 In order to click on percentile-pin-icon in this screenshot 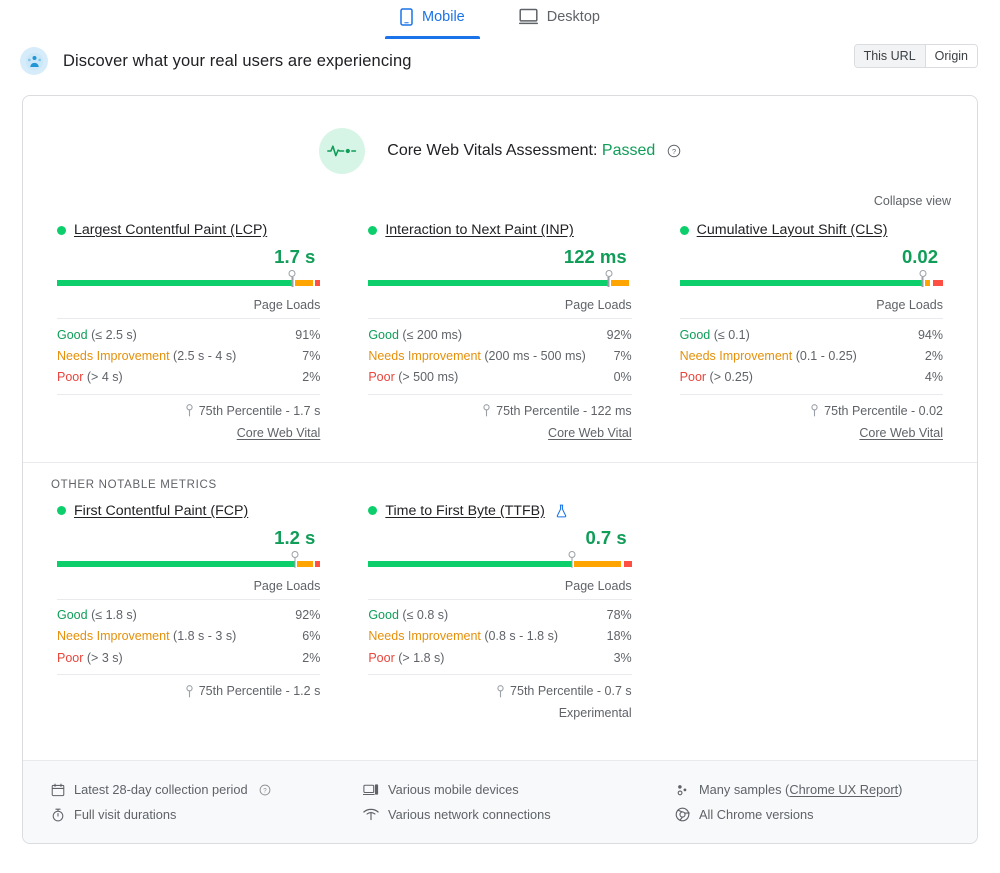, I will do `click(486, 410)`.